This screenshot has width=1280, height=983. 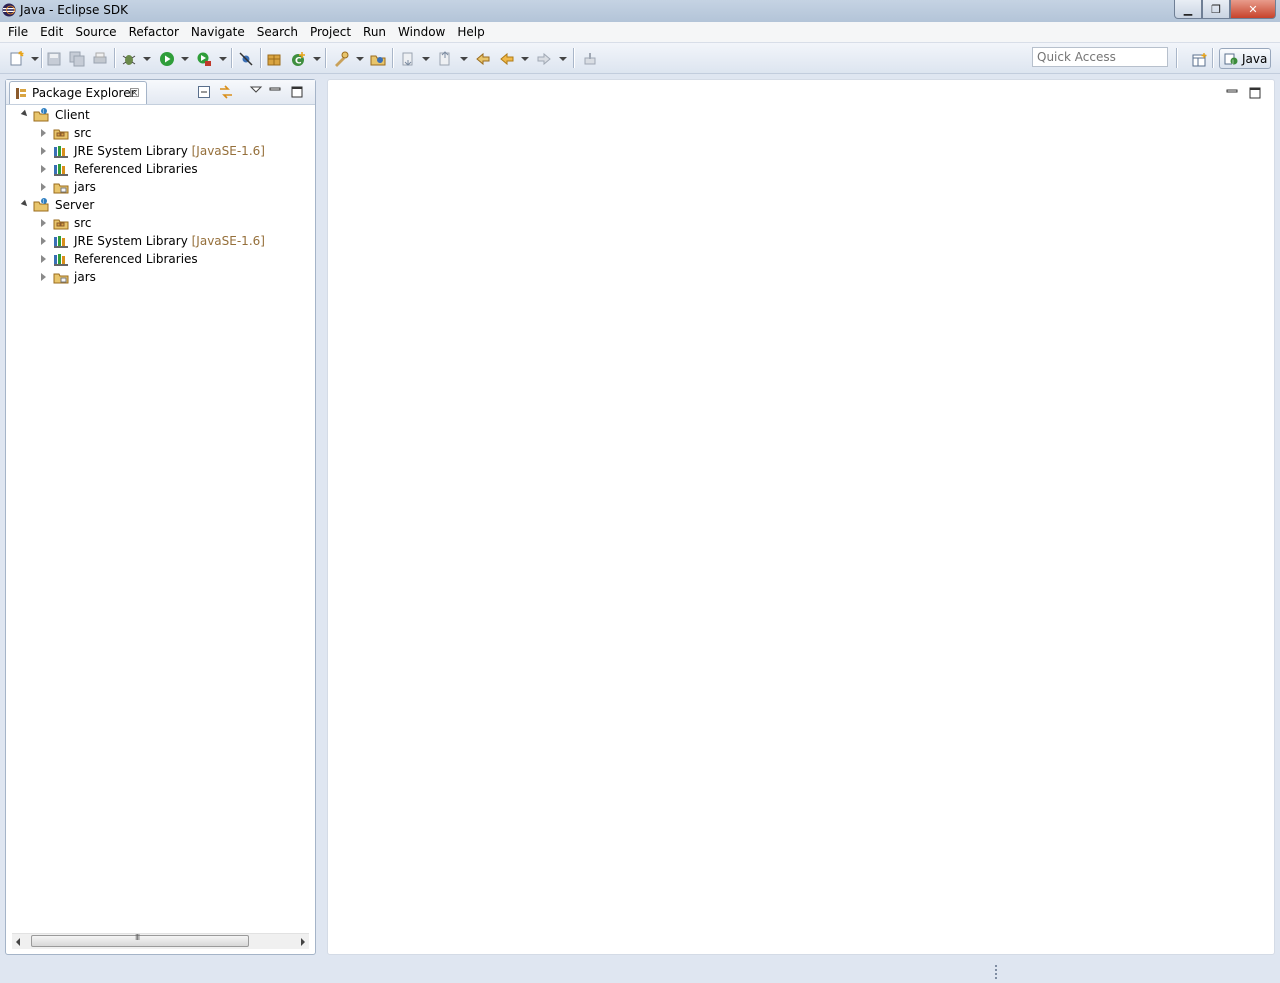 I want to click on pin-editor-icon, so click(x=590, y=59).